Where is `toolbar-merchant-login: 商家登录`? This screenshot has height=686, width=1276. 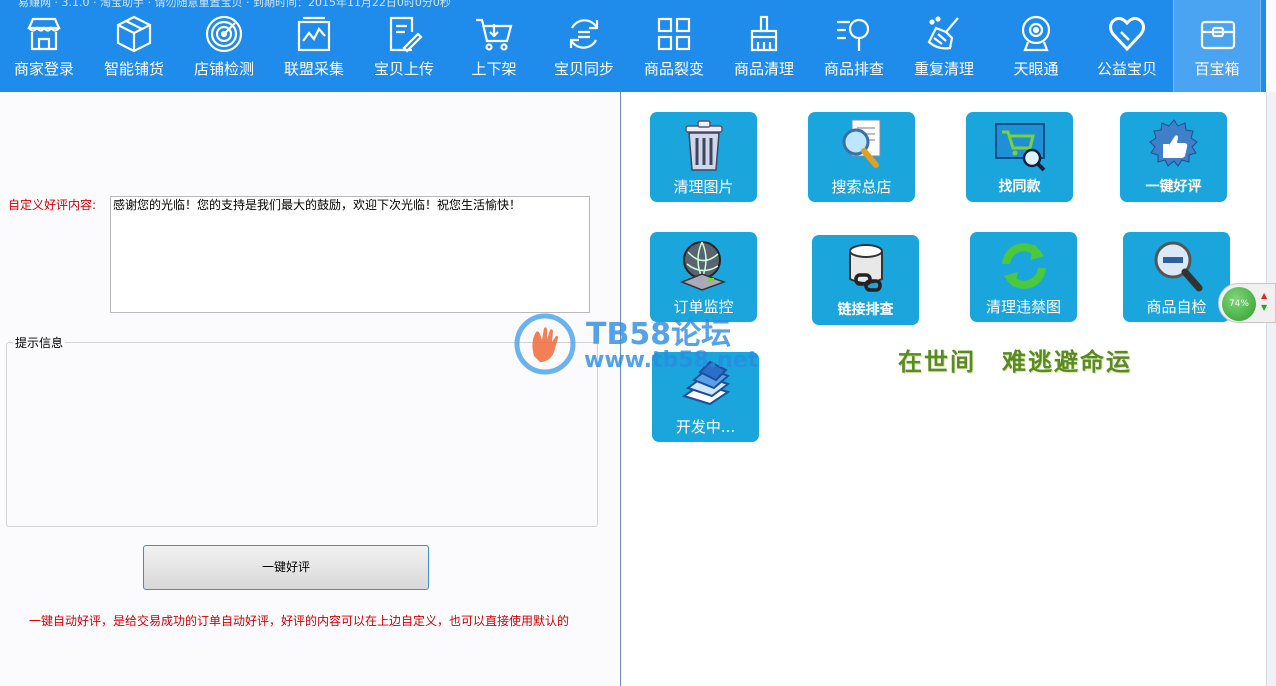 toolbar-merchant-login: 商家登录 is located at coordinates (44, 46).